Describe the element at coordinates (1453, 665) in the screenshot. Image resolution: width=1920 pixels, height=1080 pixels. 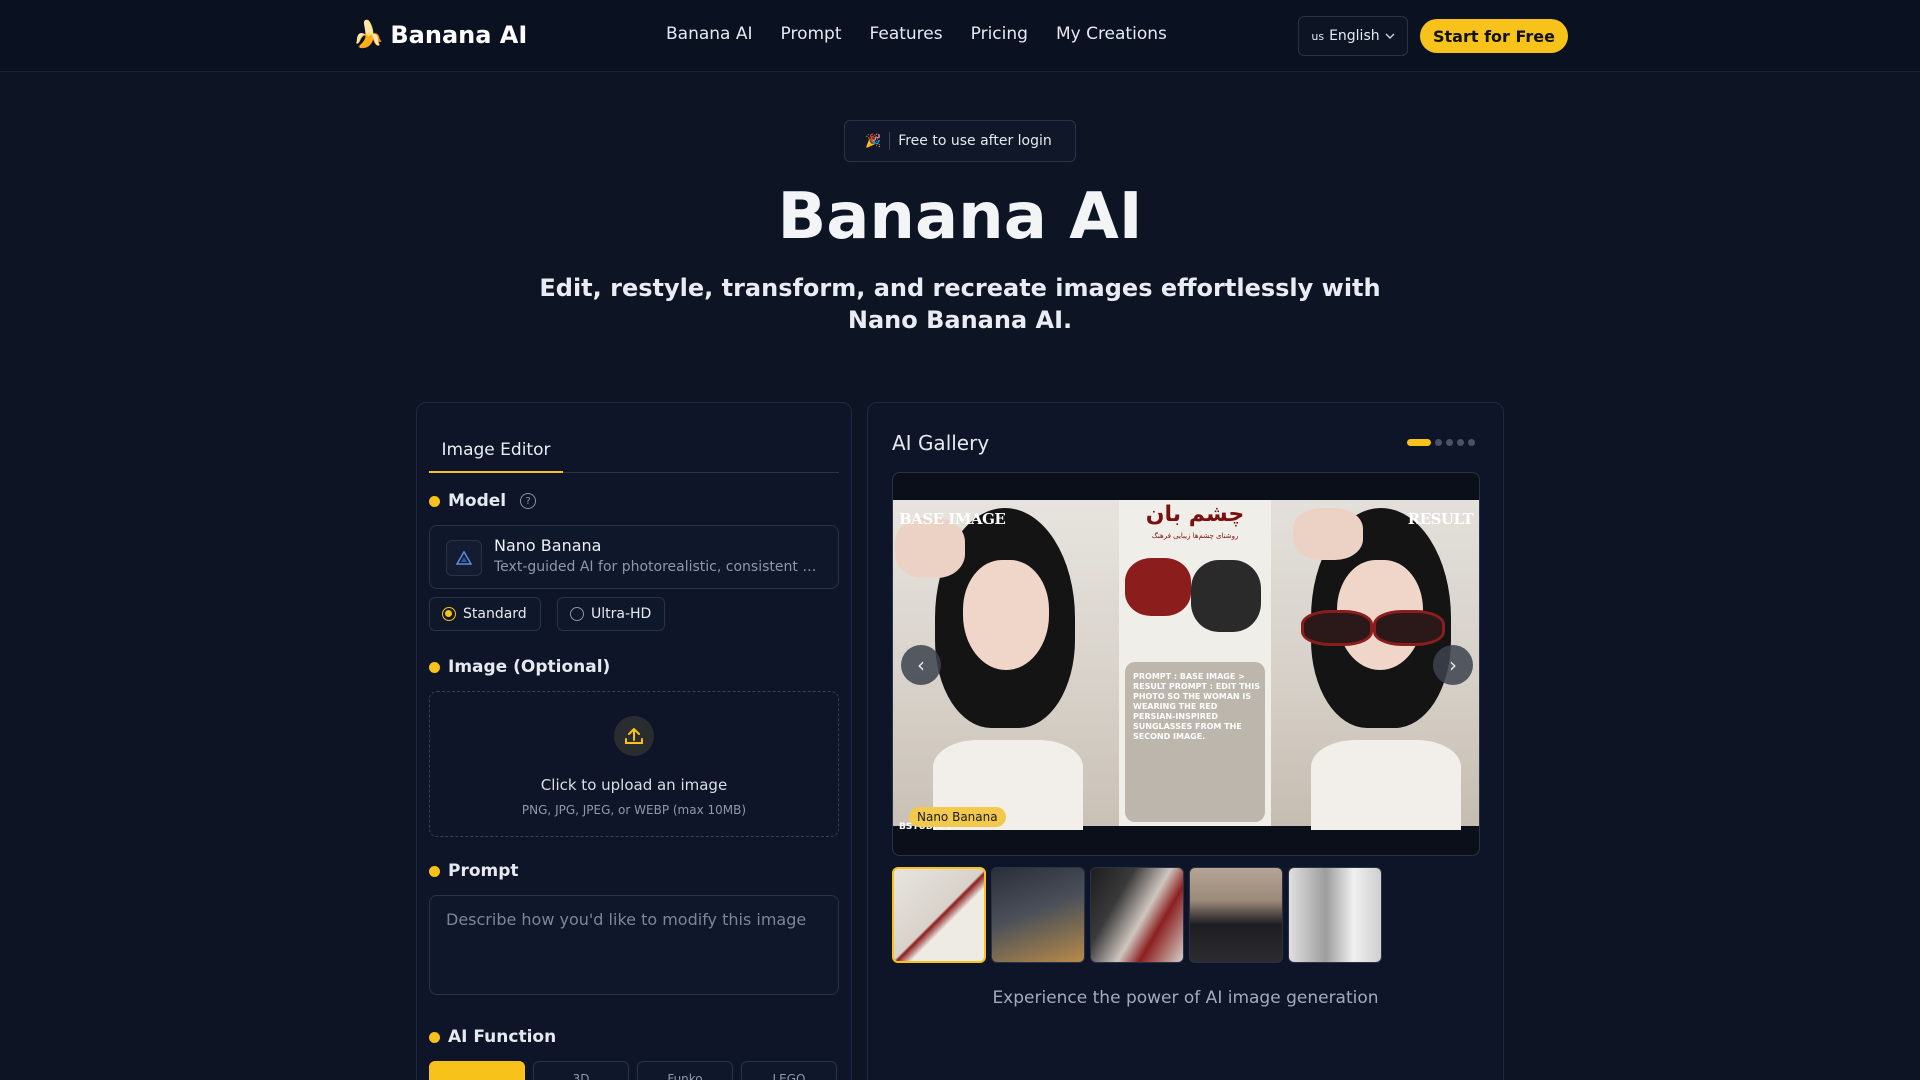
I see `gallery-next-button: ›` at that location.